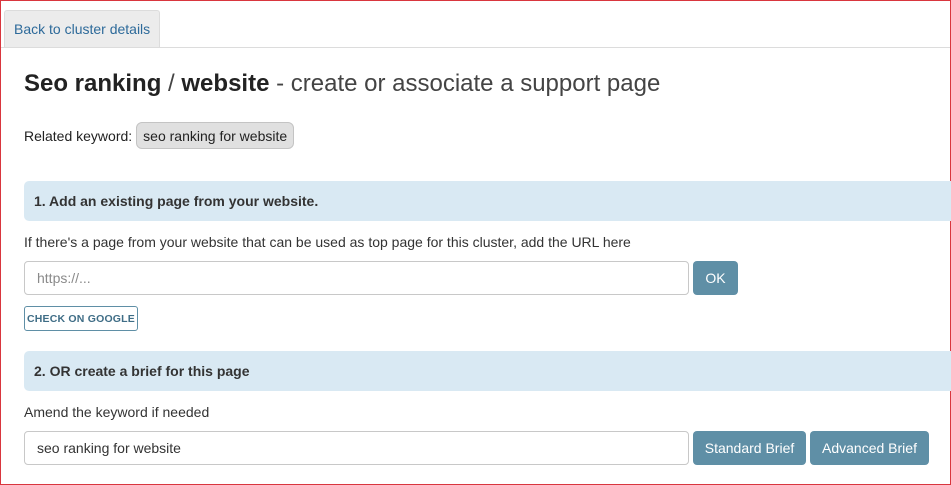 The width and height of the screenshot is (951, 485). Describe the element at coordinates (356, 448) in the screenshot. I see `keyword-input` at that location.